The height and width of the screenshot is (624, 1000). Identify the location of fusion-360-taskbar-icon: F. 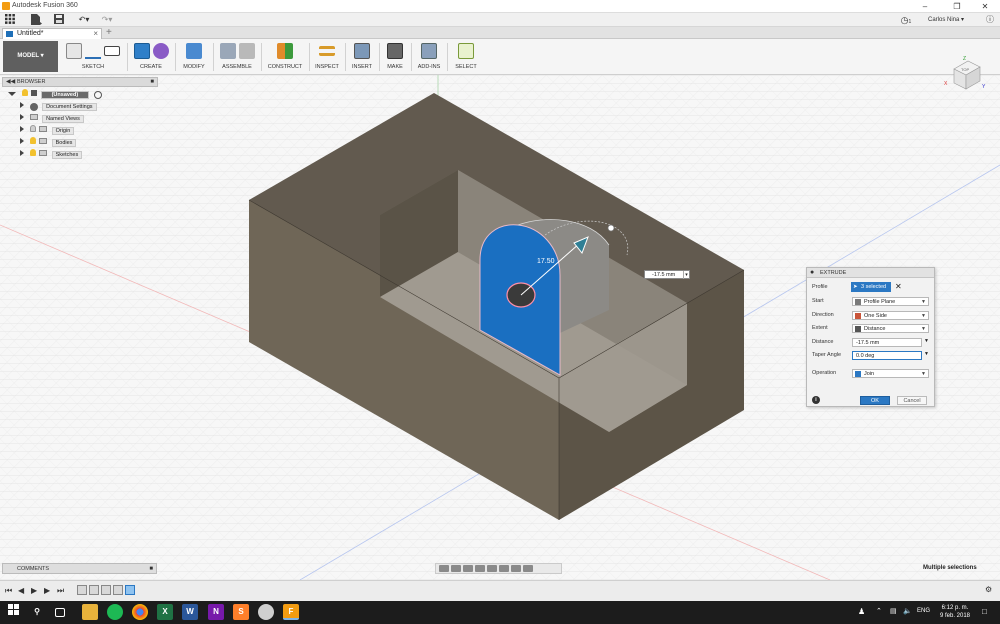
(291, 612).